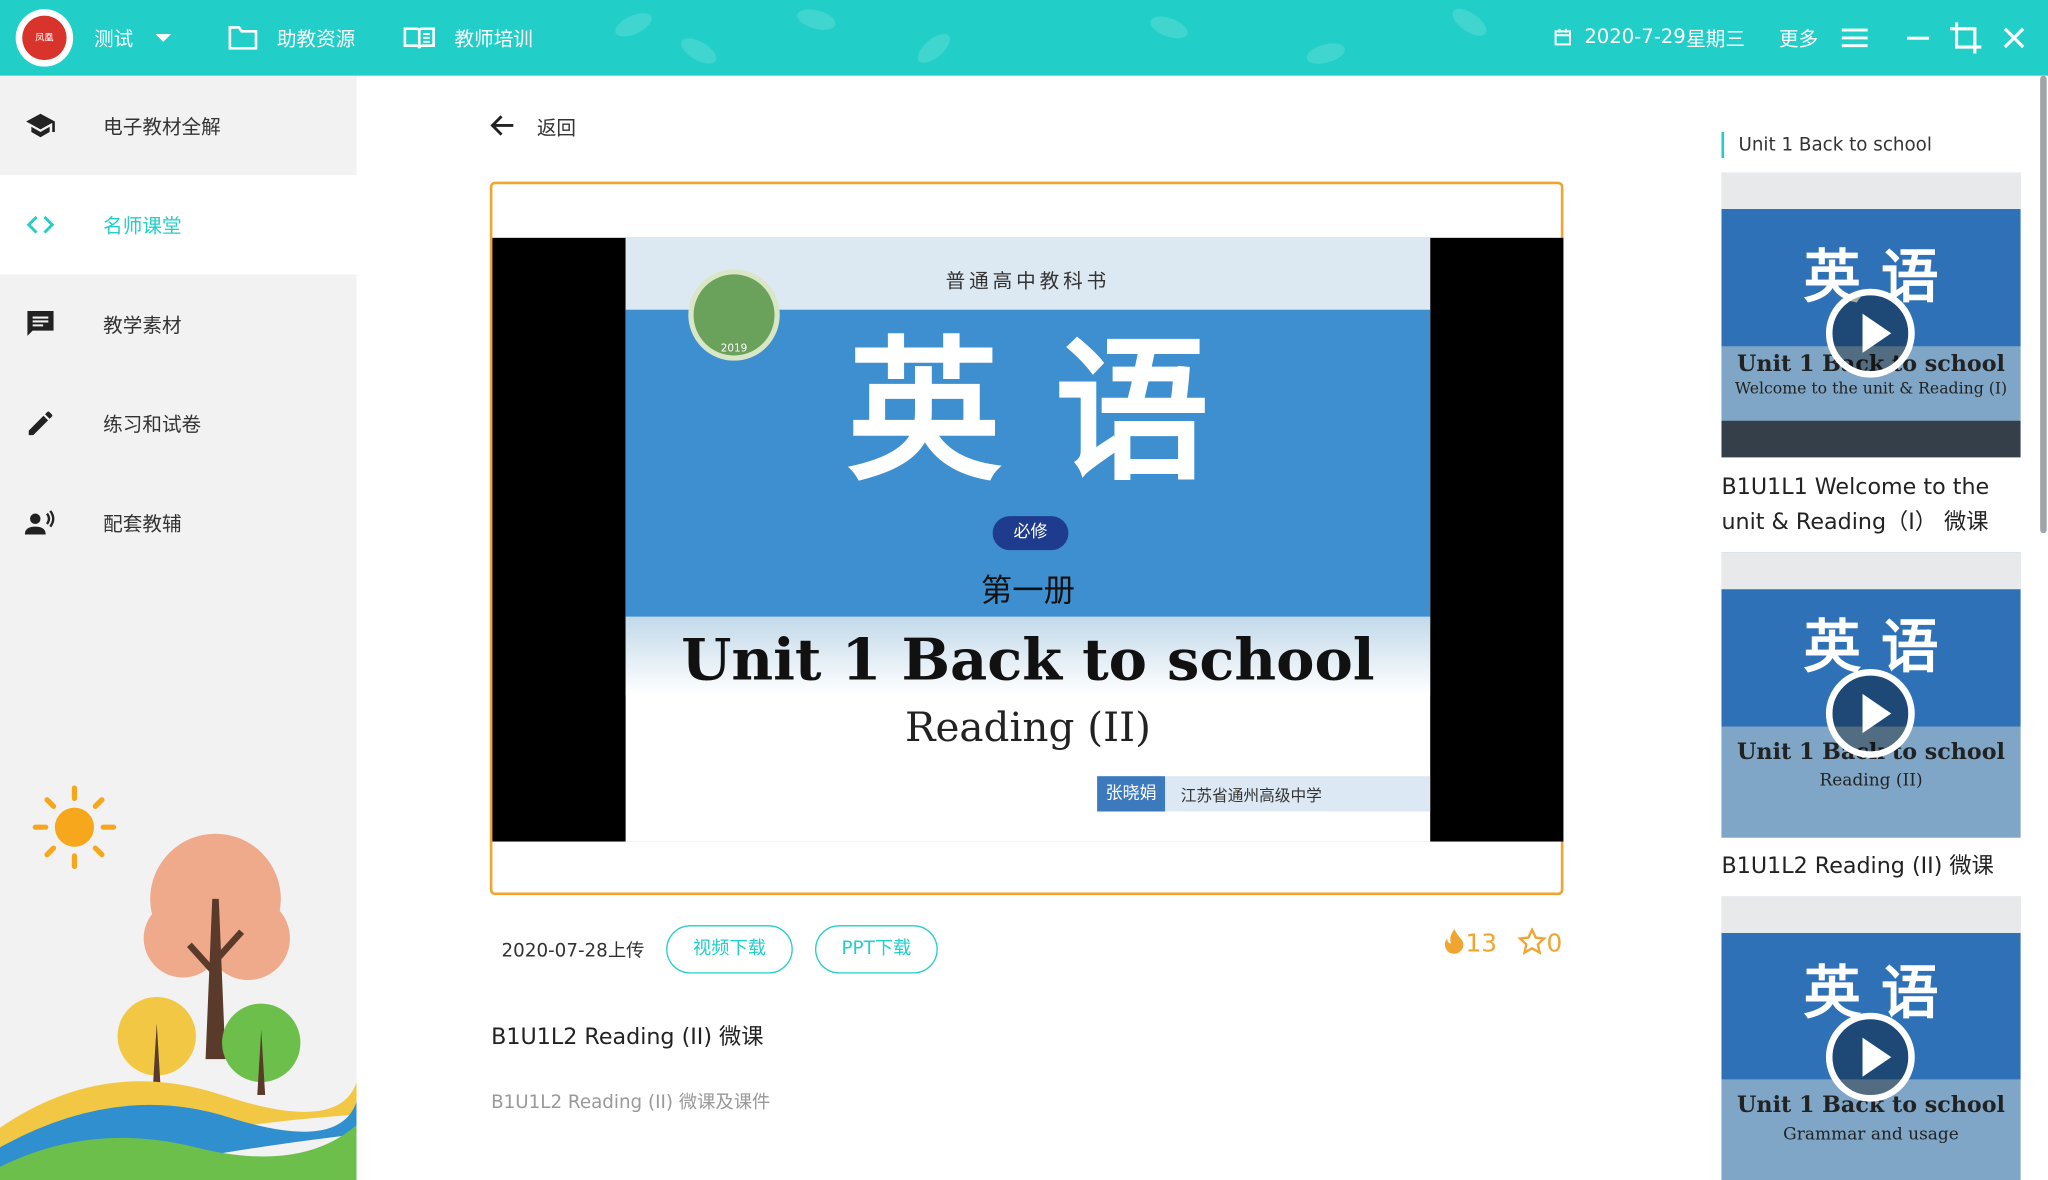 The image size is (2048, 1180). Describe the element at coordinates (1715, 39) in the screenshot. I see `weekday-text: 星期三` at that location.